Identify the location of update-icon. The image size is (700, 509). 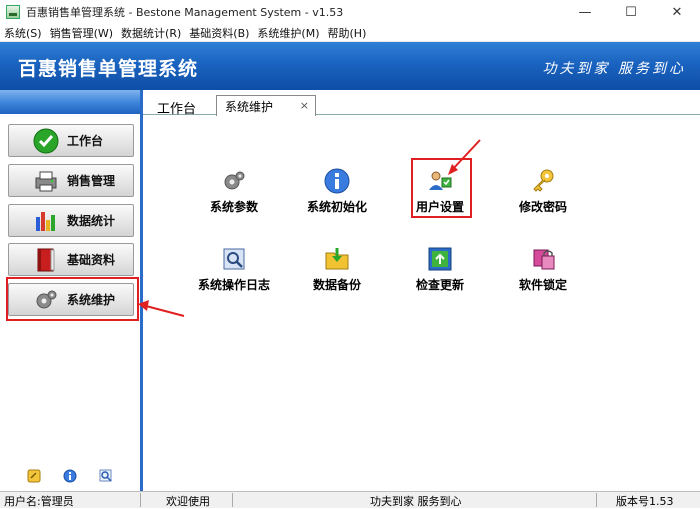
(440, 259).